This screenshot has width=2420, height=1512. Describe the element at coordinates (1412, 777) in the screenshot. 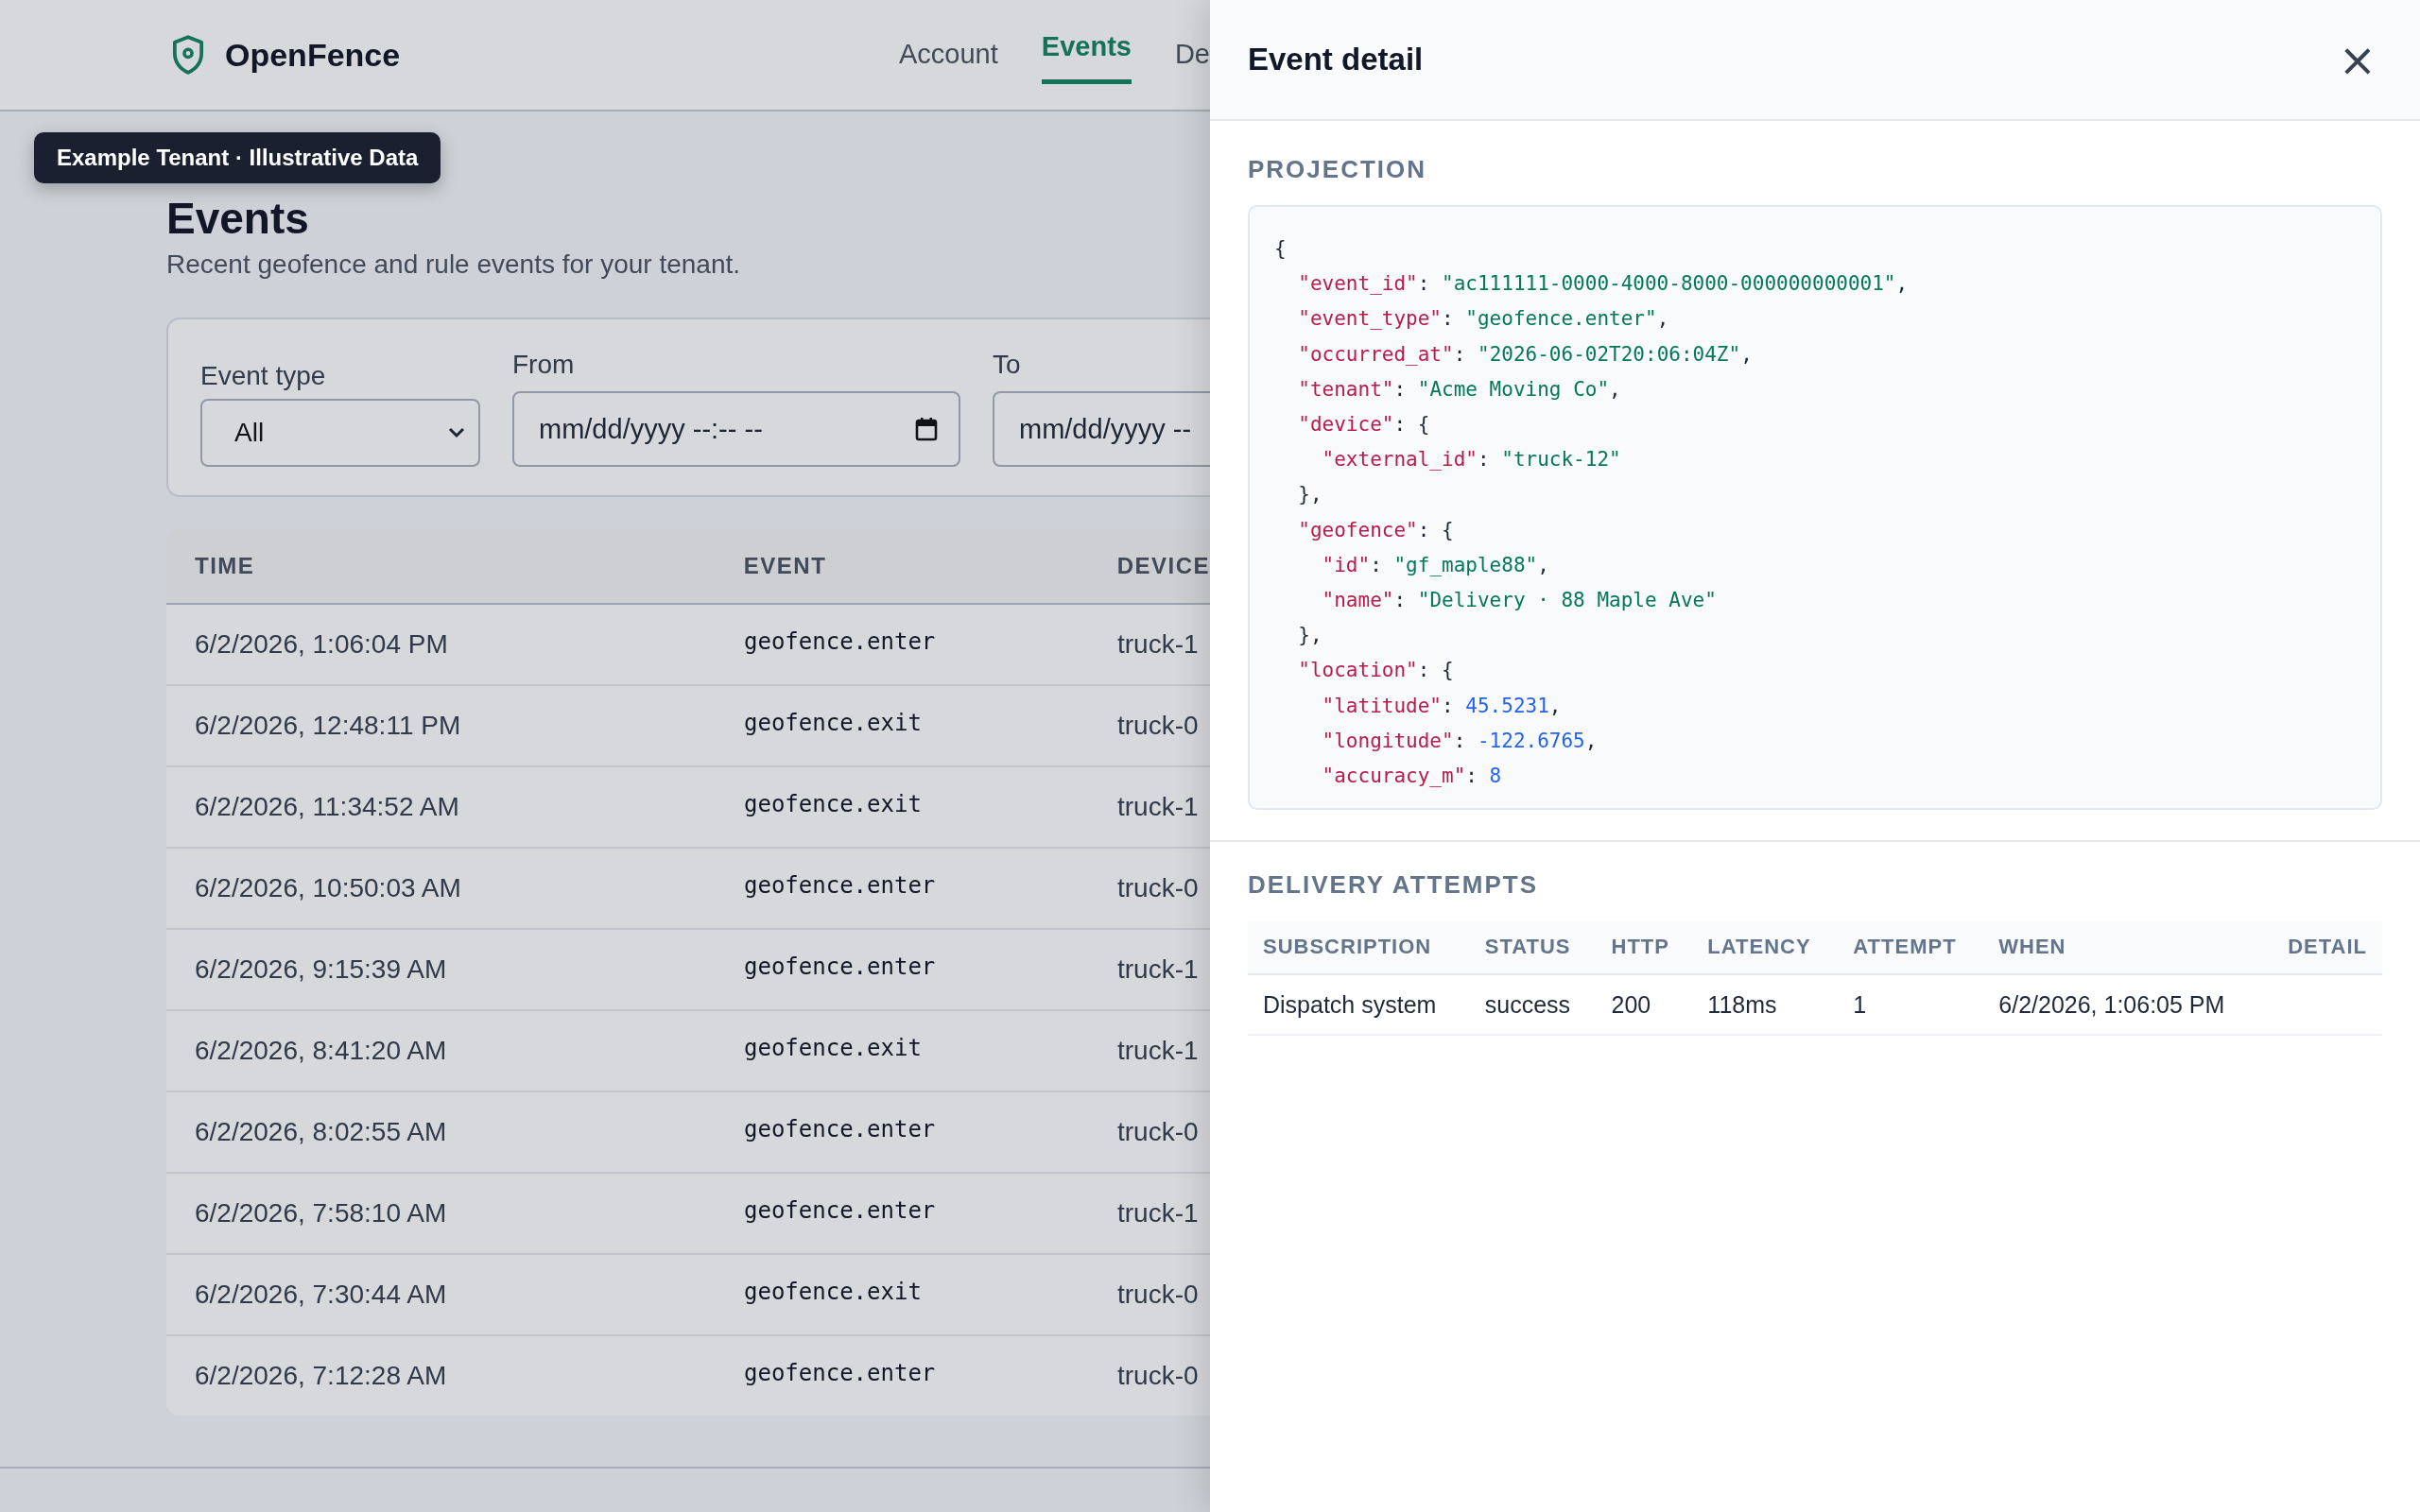

I see `code-line: "accuracy_m": 8` at that location.